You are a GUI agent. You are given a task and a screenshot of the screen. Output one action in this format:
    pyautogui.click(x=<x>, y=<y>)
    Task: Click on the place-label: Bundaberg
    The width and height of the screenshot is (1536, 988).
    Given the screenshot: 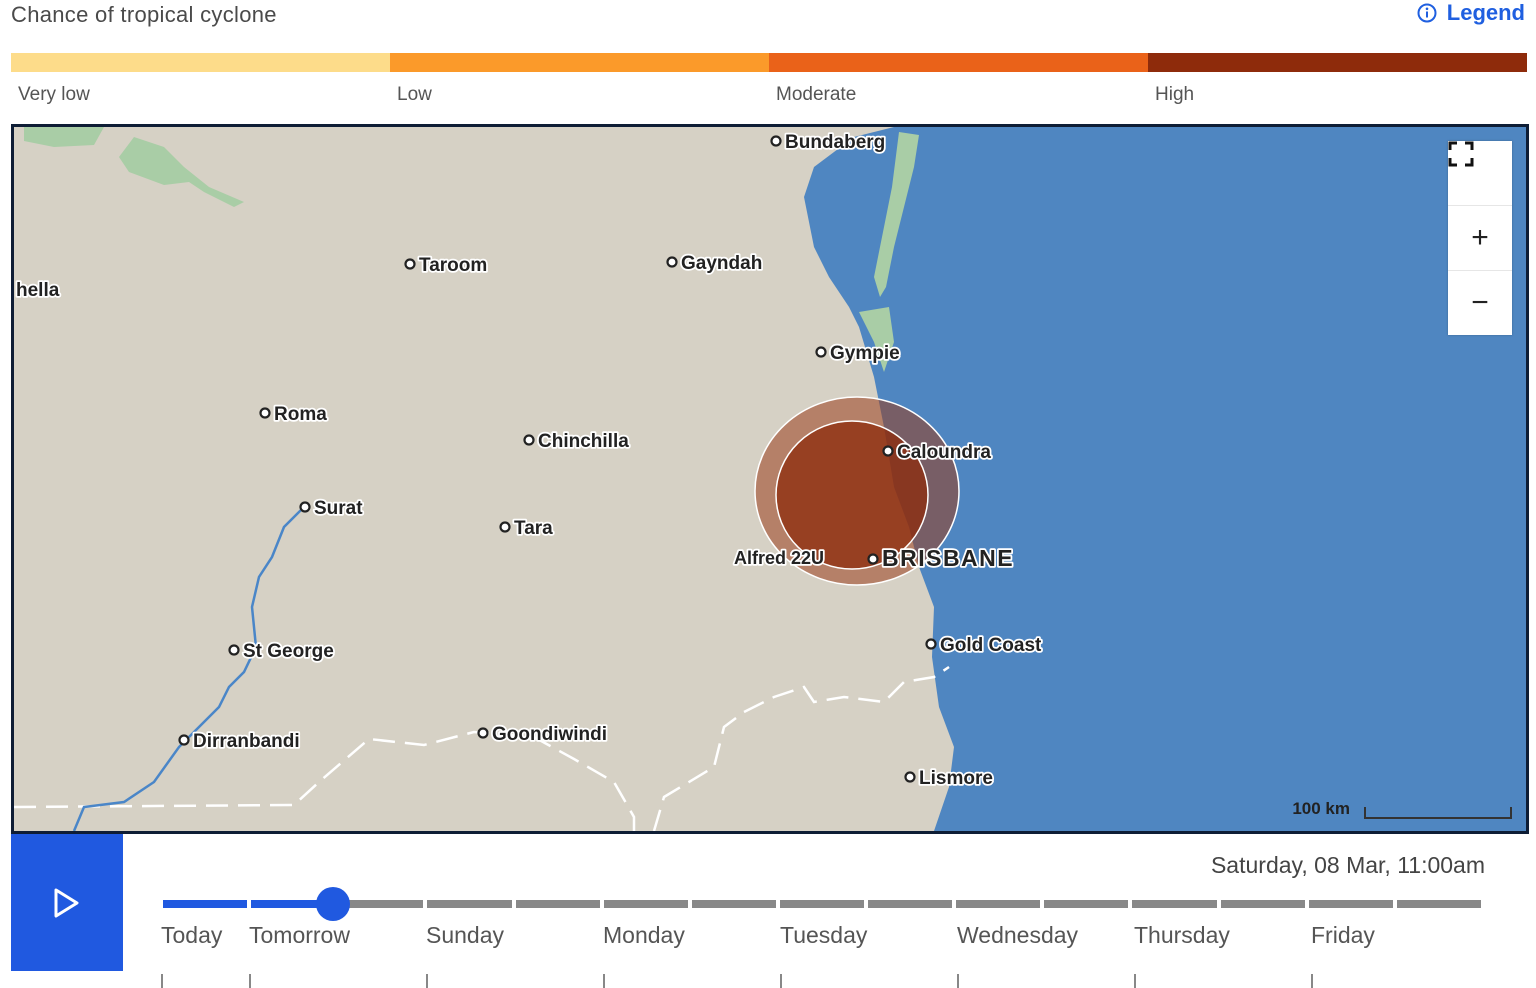 What is the action you would take?
    pyautogui.click(x=835, y=142)
    